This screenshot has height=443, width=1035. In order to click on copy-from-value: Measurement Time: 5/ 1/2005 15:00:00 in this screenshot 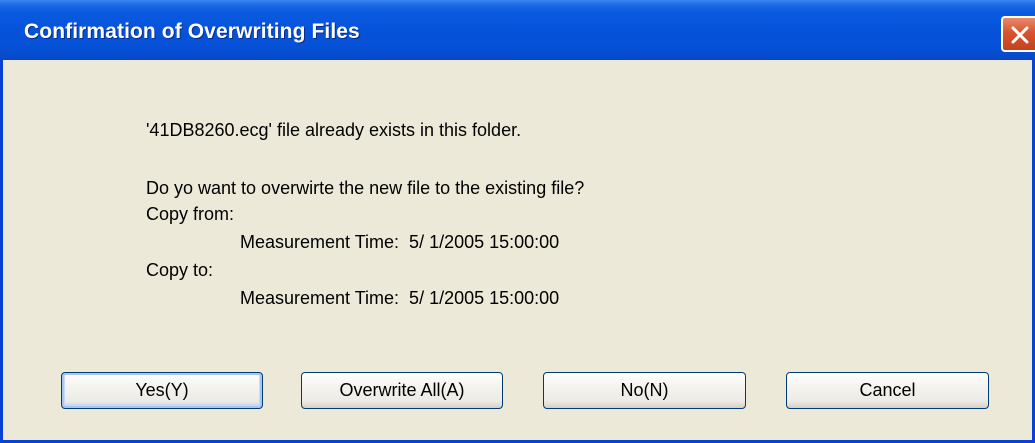, I will do `click(400, 242)`.